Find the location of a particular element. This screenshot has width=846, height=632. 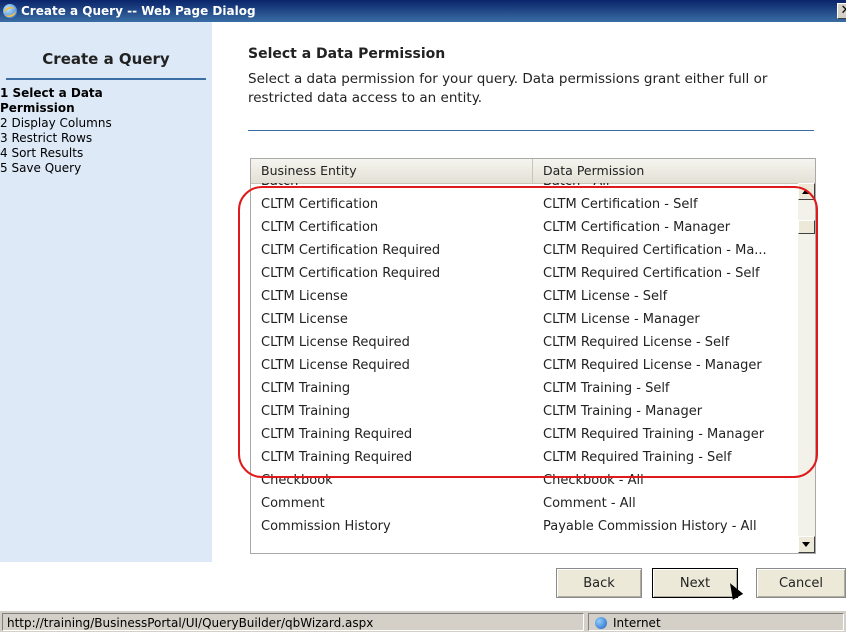

security-zone-label: Internet is located at coordinates (637, 623).